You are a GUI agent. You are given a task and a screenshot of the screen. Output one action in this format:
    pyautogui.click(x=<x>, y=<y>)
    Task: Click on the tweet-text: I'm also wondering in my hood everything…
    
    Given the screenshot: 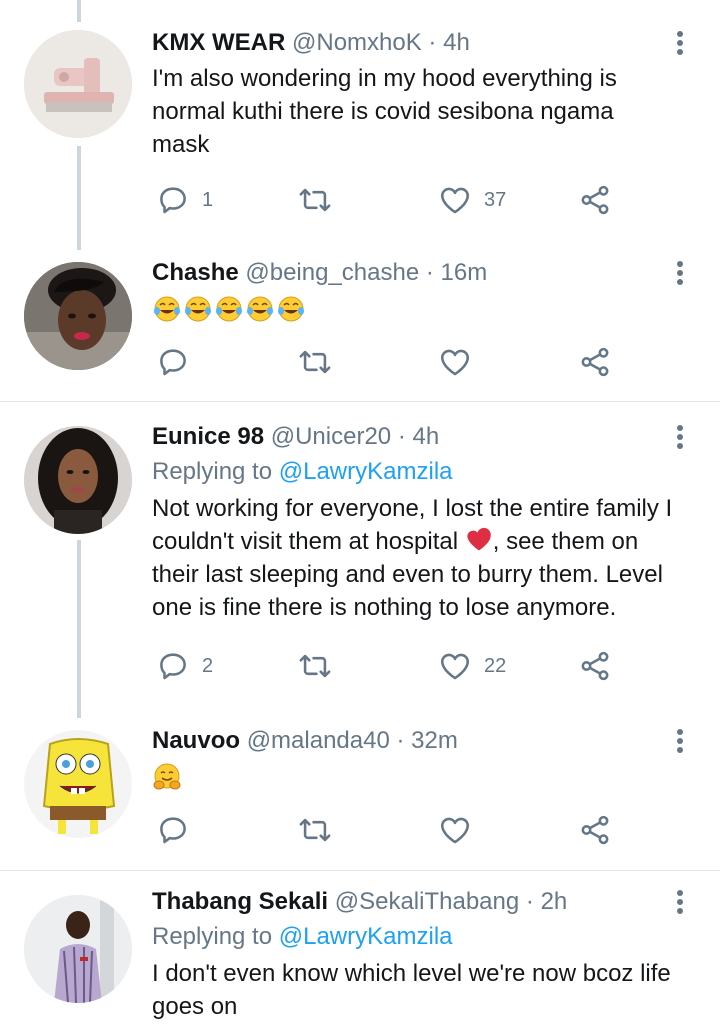 What is the action you would take?
    pyautogui.click(x=422, y=111)
    